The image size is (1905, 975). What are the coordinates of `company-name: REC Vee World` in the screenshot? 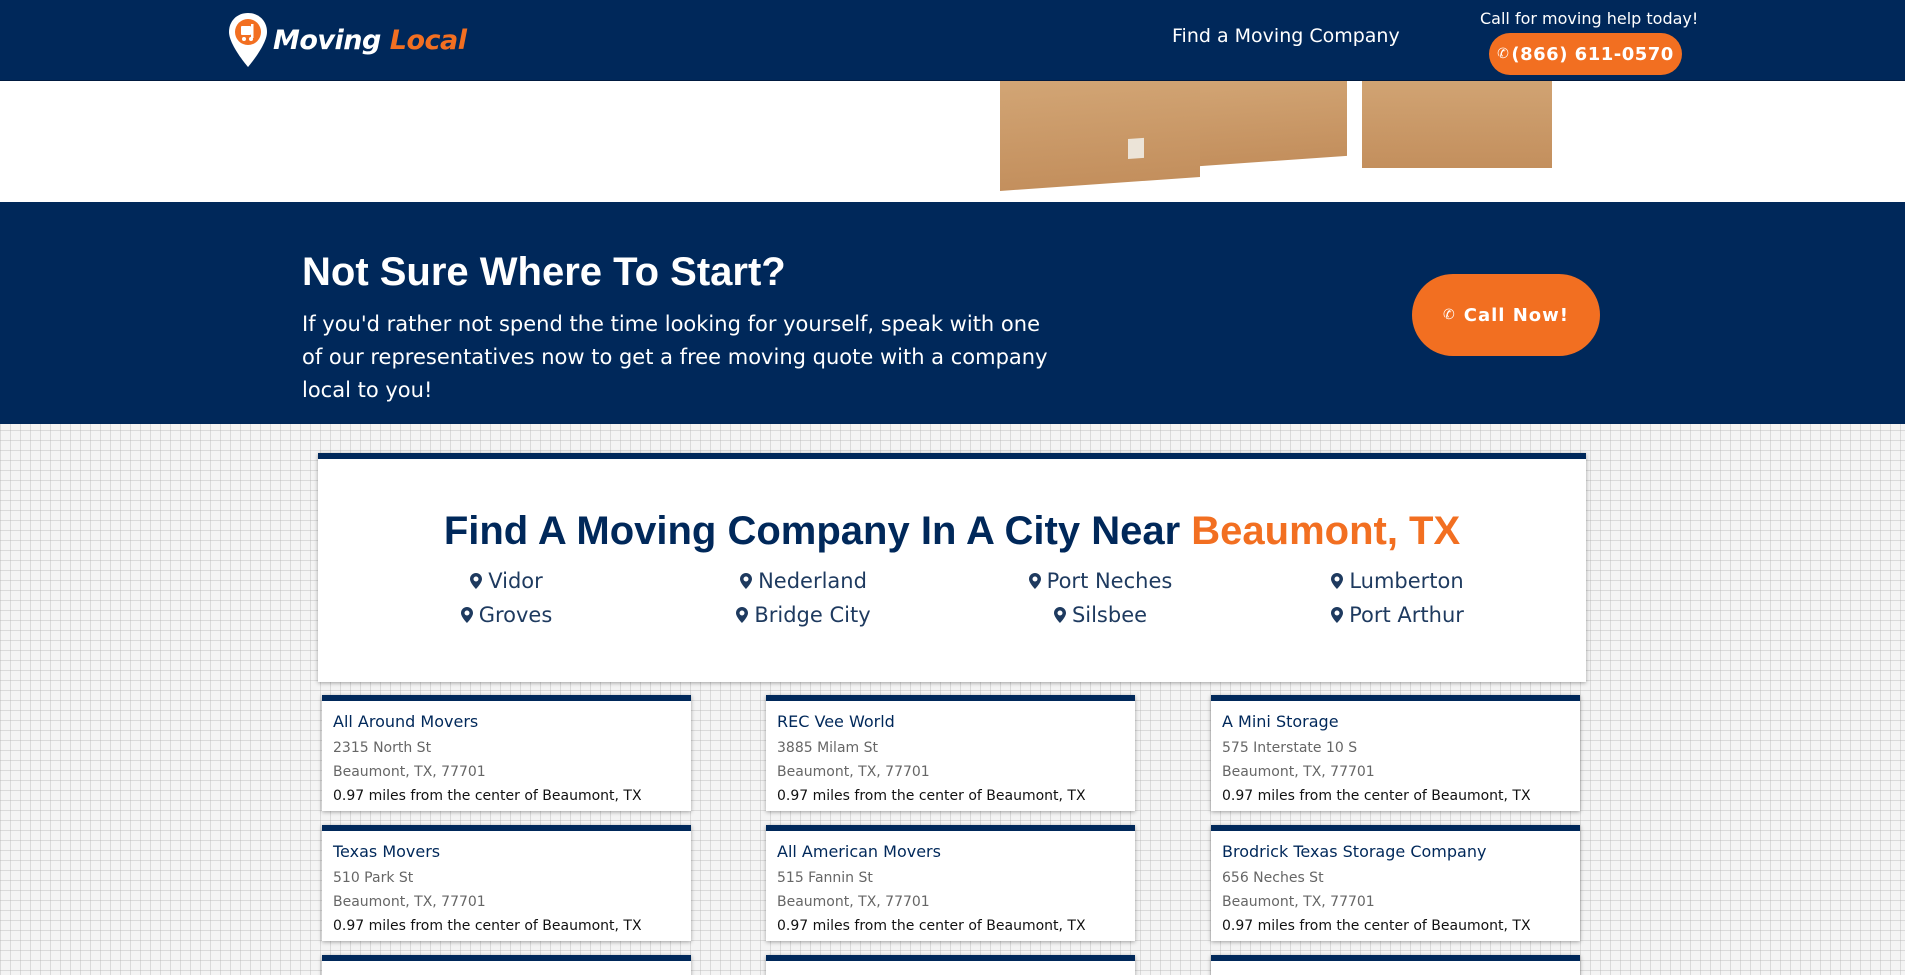 It's located at (956, 723).